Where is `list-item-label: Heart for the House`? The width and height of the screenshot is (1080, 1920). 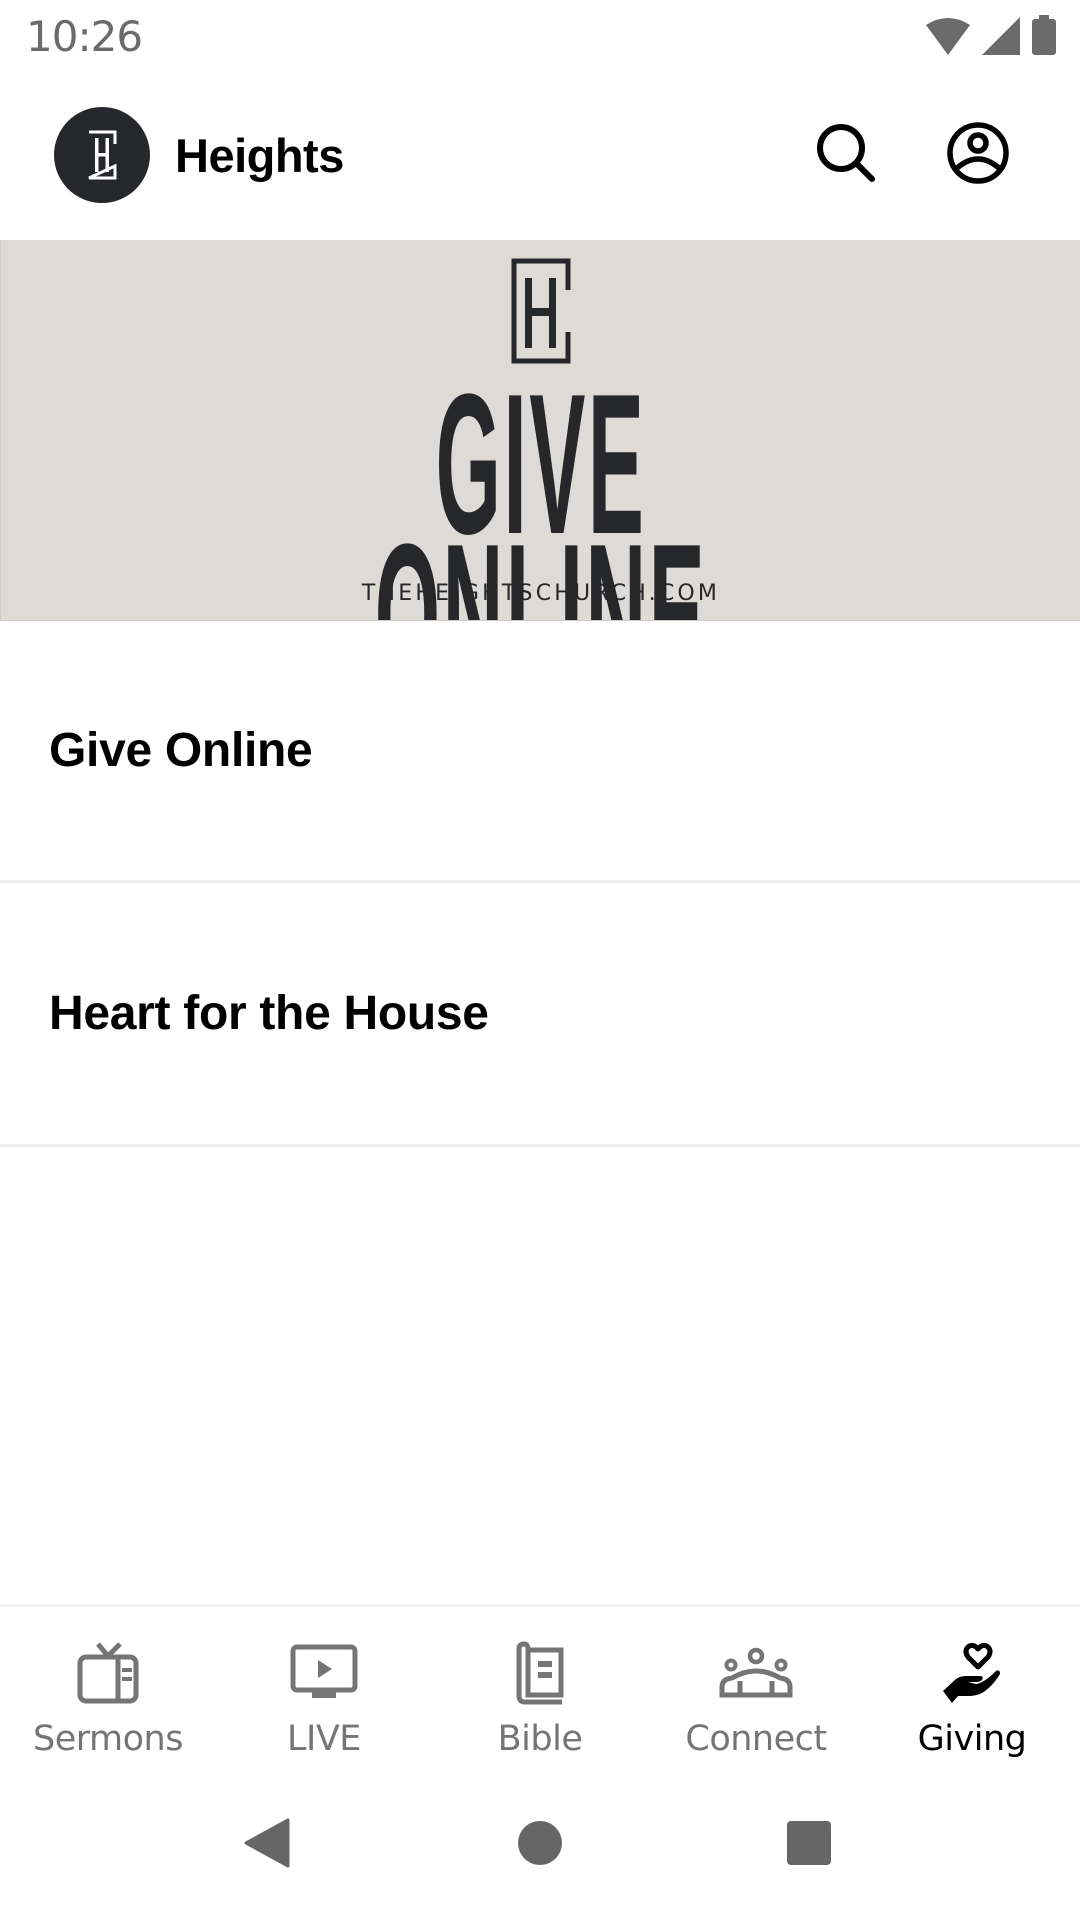 list-item-label: Heart for the House is located at coordinates (269, 1013).